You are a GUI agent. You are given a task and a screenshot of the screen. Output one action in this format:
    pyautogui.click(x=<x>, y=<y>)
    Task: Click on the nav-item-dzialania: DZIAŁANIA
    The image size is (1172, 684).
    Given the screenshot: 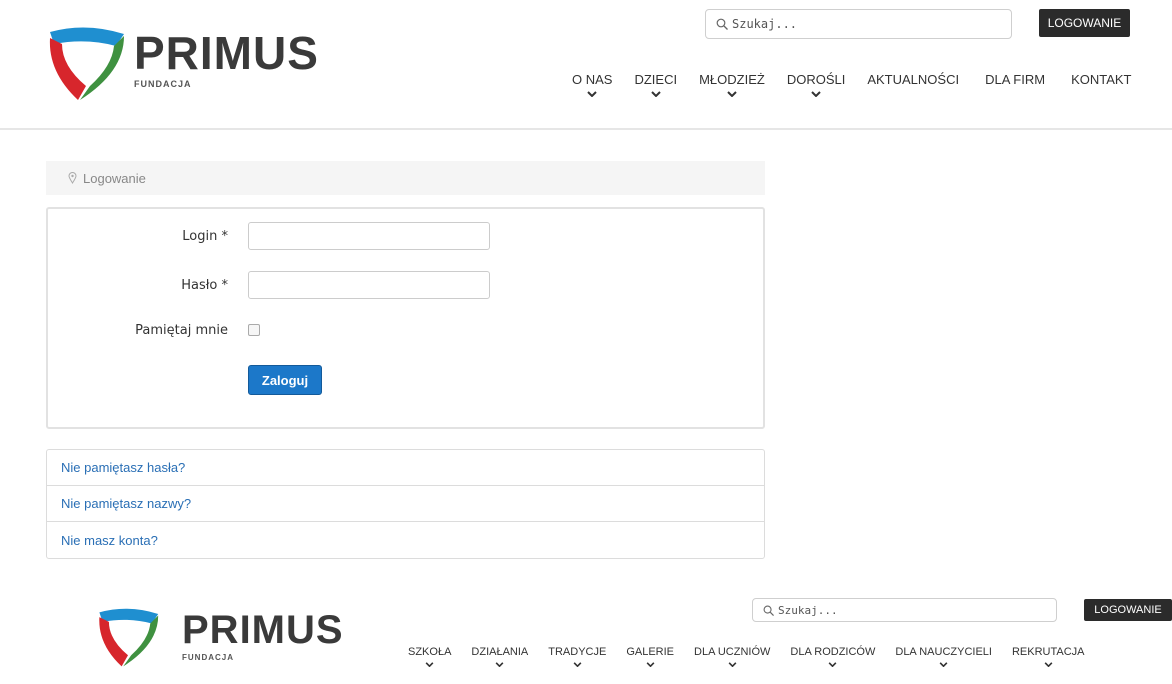 What is the action you would take?
    pyautogui.click(x=499, y=656)
    